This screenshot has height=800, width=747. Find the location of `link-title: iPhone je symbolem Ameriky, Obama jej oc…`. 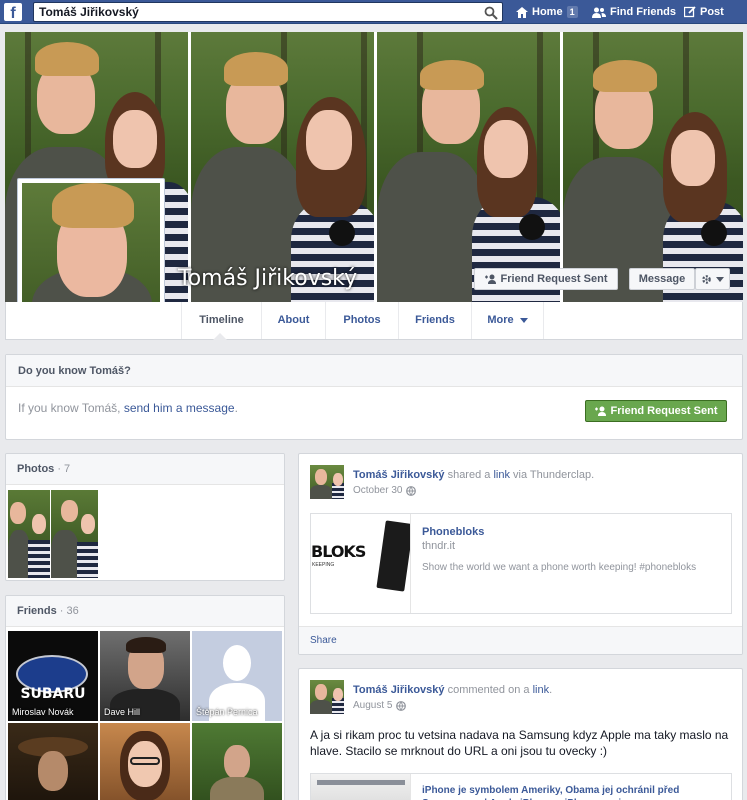

link-title: iPhone je symbolem Ameriky, Obama jej oc… is located at coordinates (572, 792).